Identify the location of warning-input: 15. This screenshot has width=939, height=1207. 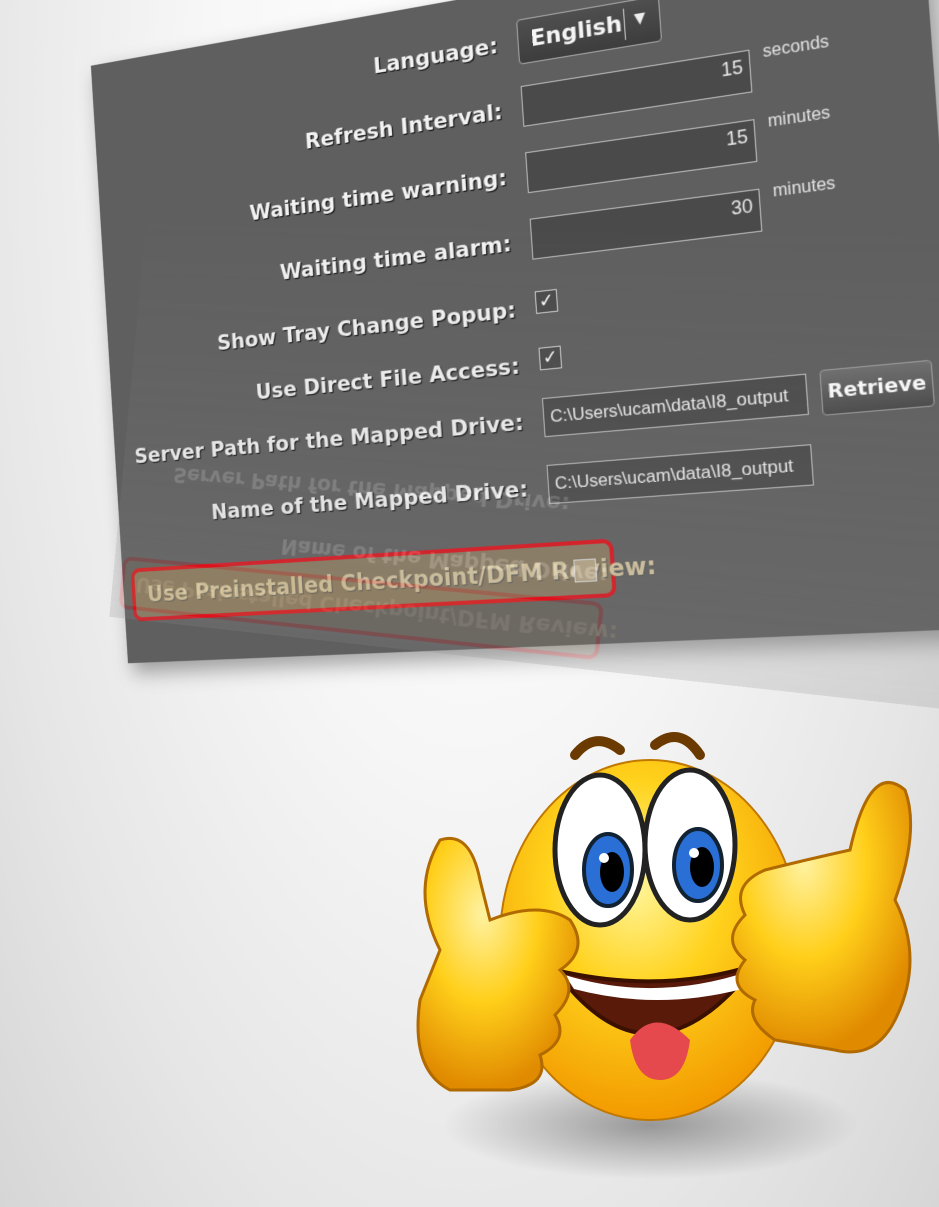
(641, 156).